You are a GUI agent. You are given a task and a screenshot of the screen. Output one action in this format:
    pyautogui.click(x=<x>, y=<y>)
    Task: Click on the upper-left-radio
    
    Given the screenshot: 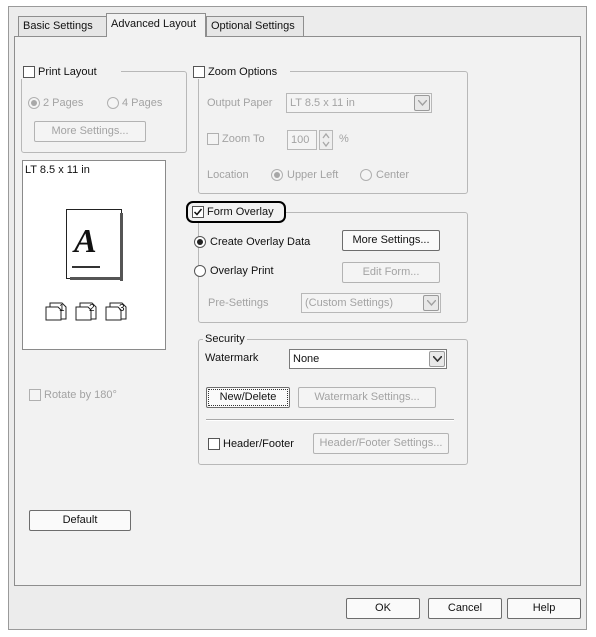 What is the action you would take?
    pyautogui.click(x=277, y=175)
    